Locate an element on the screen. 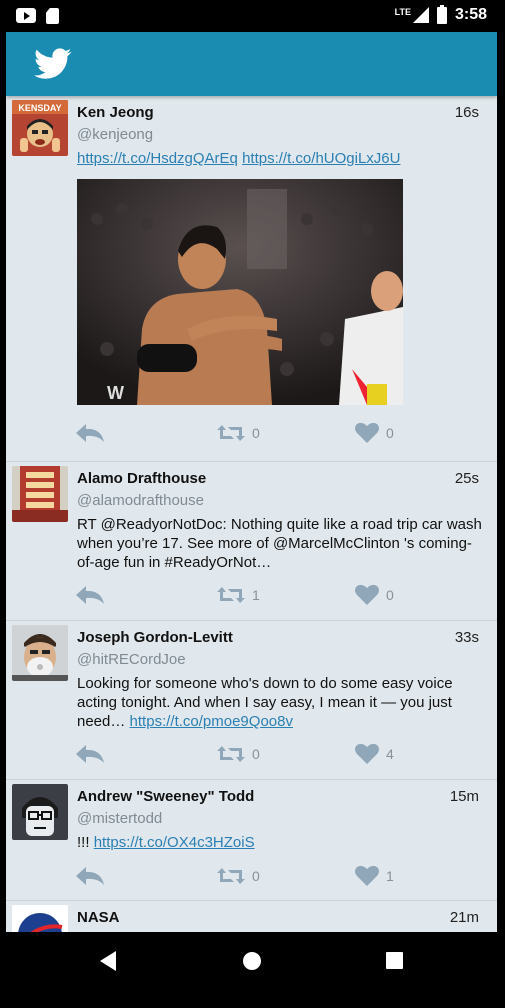 The width and height of the screenshot is (505, 1008). like-button: 1 is located at coordinates (374, 876).